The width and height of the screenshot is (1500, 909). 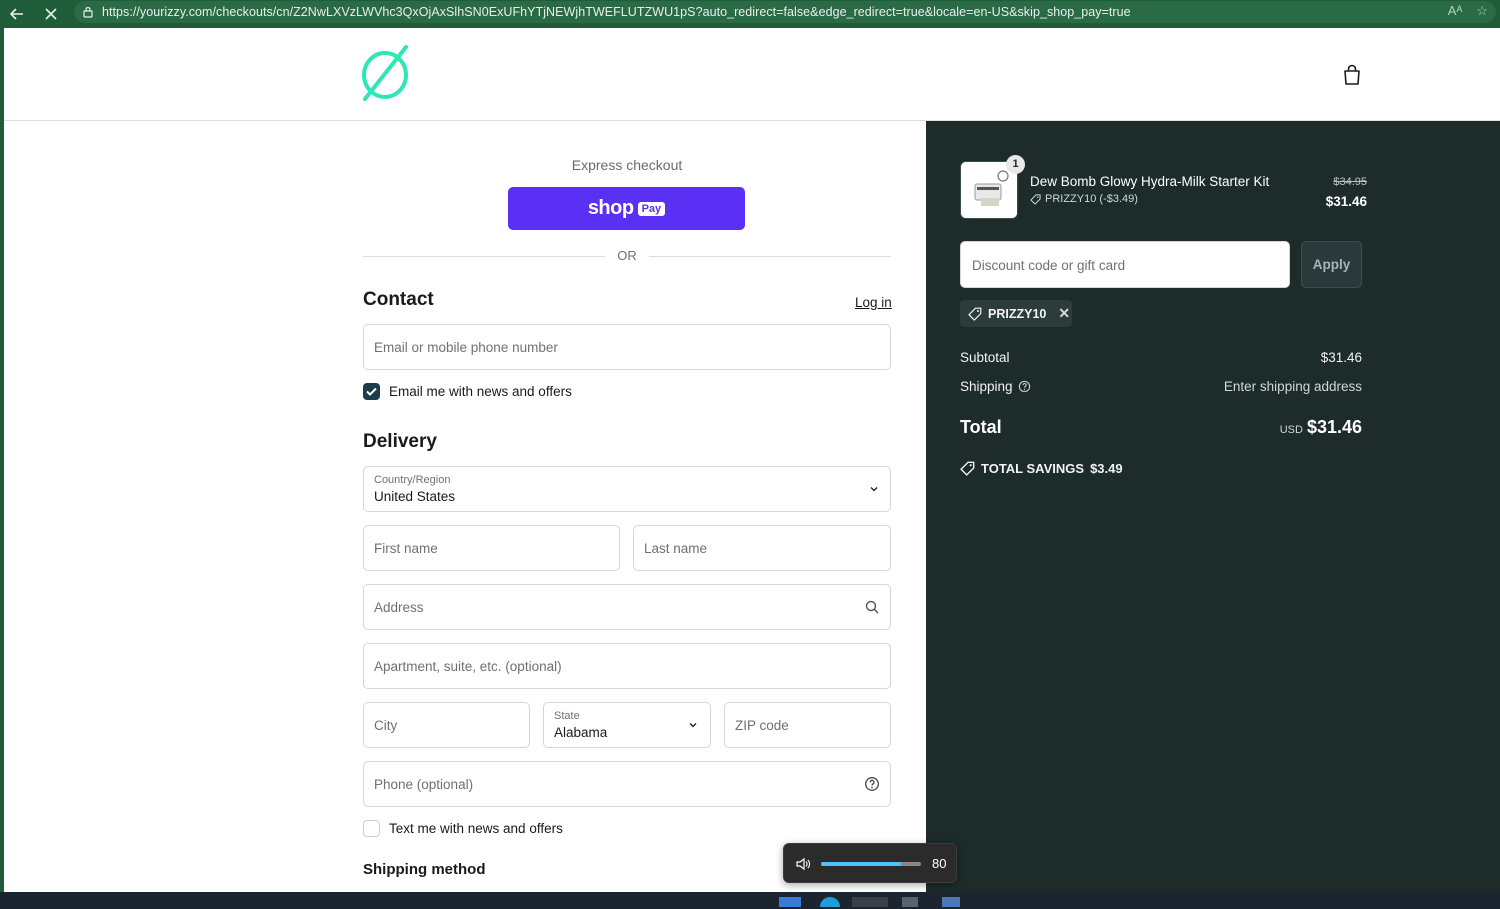 I want to click on applied-code: PRIZZY10, so click(x=1017, y=313).